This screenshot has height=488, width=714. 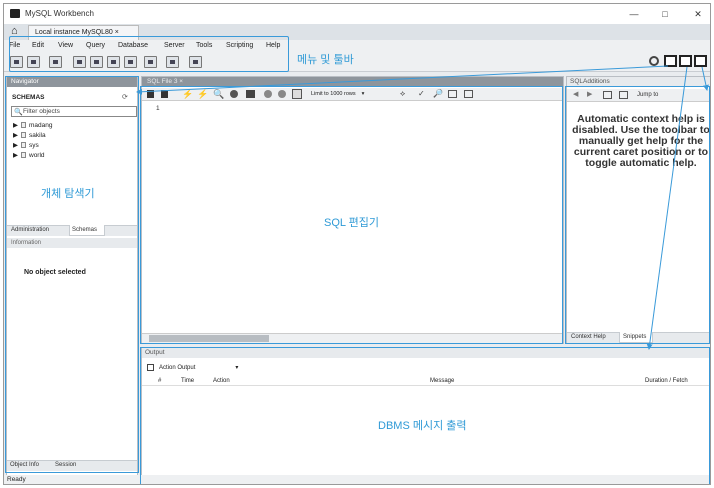 I want to click on arrow-to-navigator, so click(x=402, y=80).